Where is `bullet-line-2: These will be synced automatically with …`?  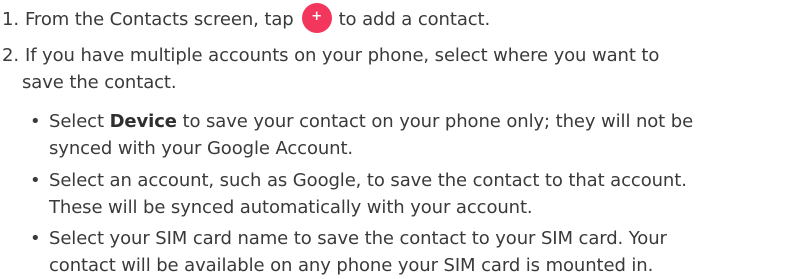
bullet-line-2: These will be synced automatically with … is located at coordinates (291, 207).